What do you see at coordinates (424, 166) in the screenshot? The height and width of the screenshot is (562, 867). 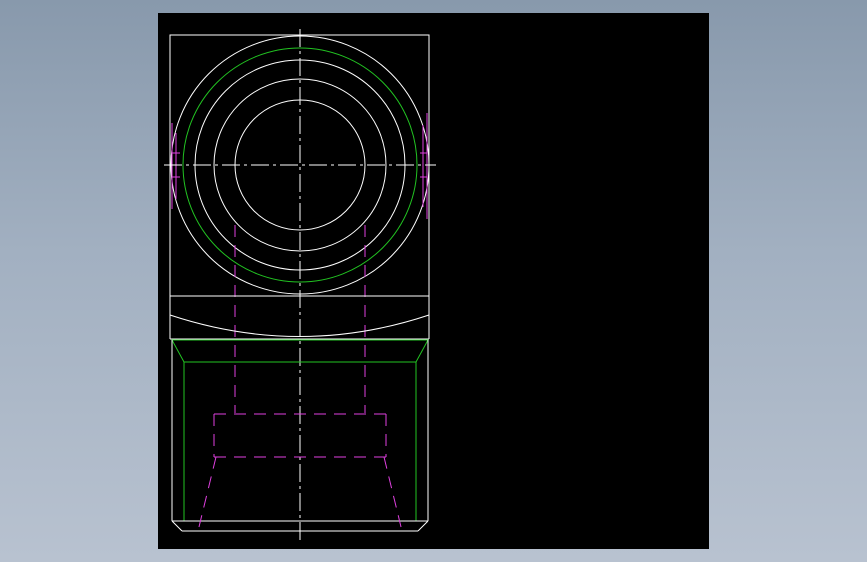 I see `right-side-port` at bounding box center [424, 166].